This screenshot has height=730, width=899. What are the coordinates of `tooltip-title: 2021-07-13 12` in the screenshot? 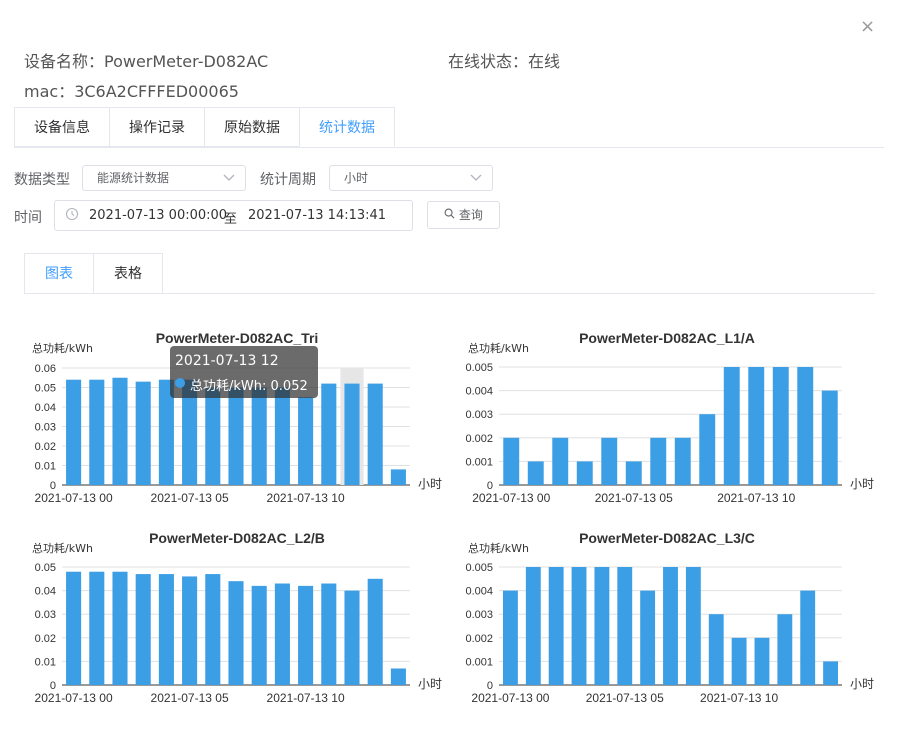 It's located at (227, 361).